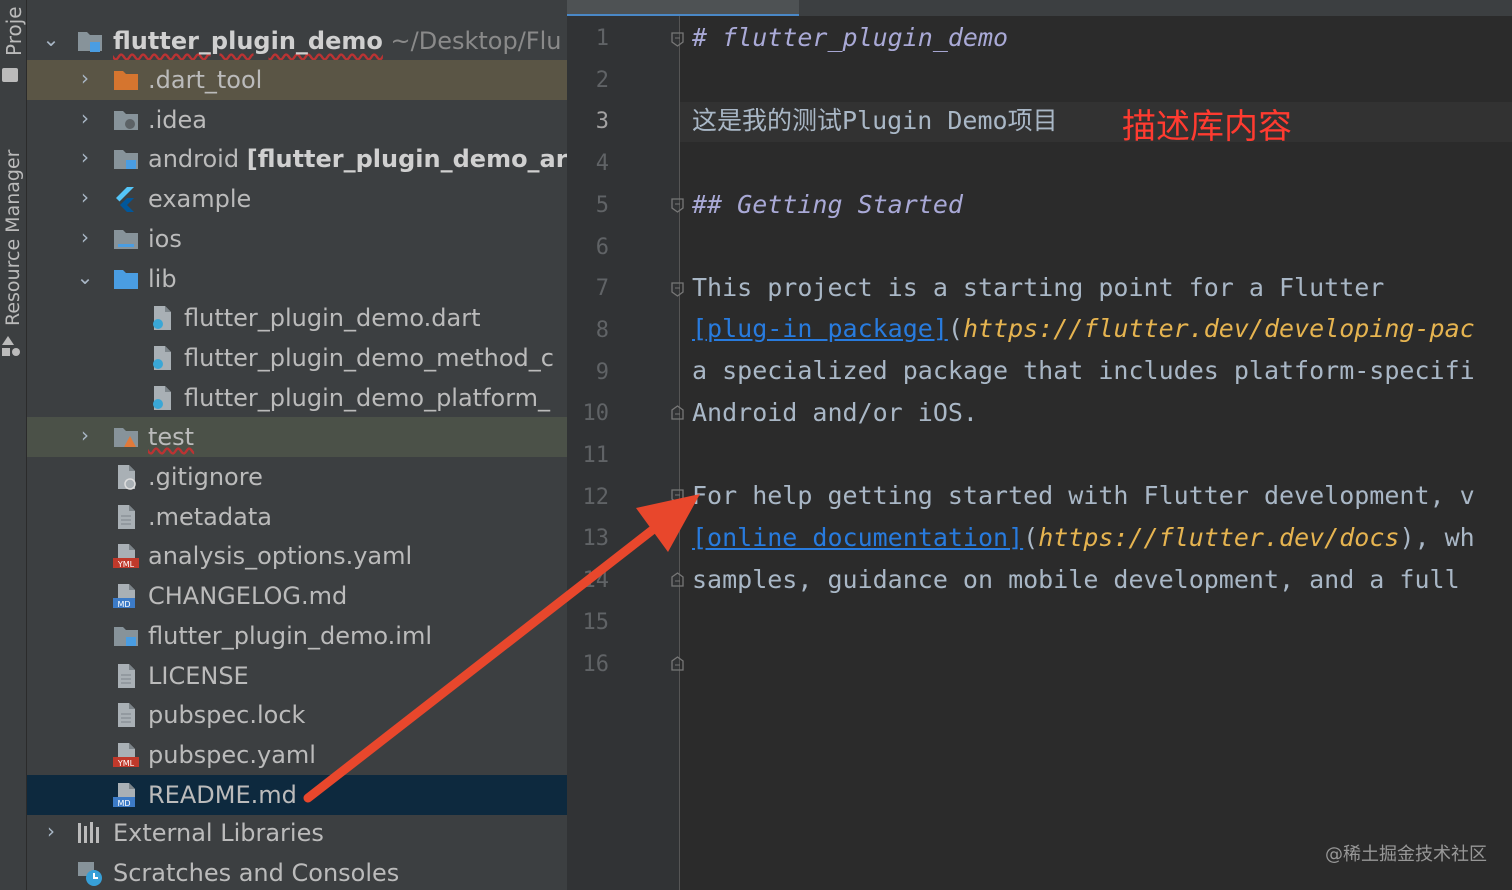 This screenshot has height=890, width=1512. What do you see at coordinates (126, 556) in the screenshot?
I see `yaml-file-icon: YML` at bounding box center [126, 556].